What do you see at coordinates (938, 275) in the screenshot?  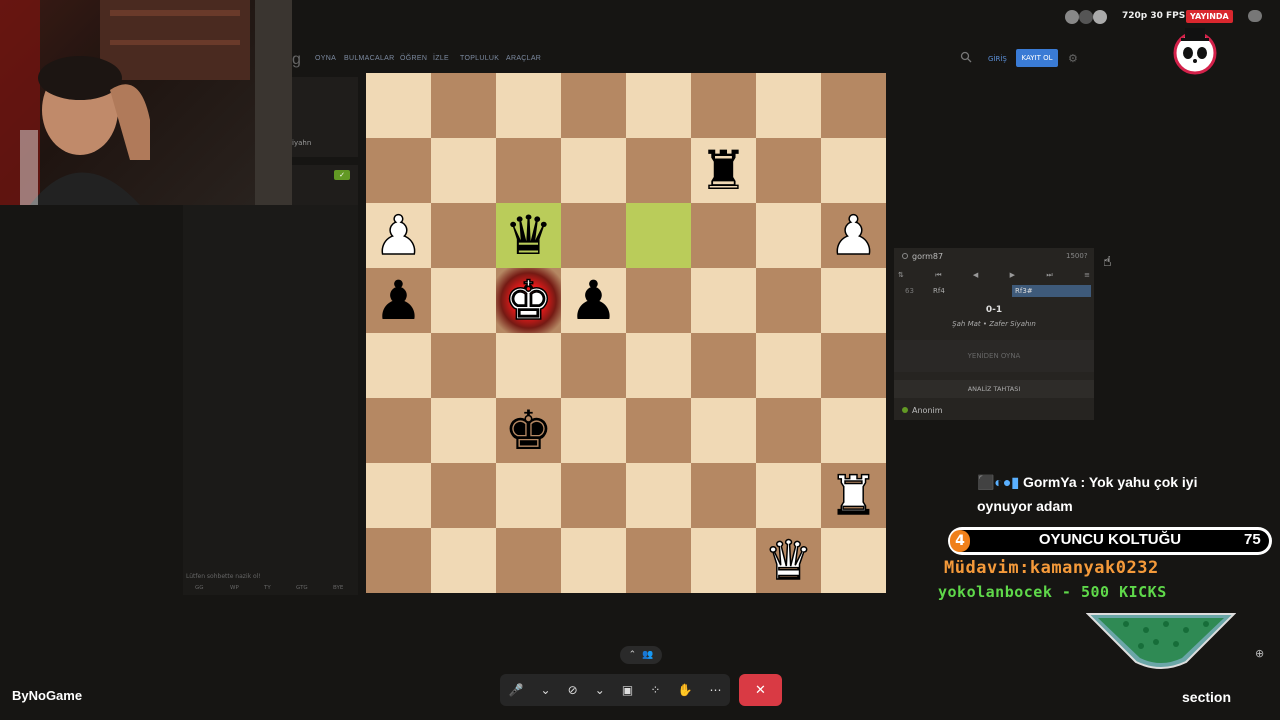 I see `first-move-icon: ⏮` at bounding box center [938, 275].